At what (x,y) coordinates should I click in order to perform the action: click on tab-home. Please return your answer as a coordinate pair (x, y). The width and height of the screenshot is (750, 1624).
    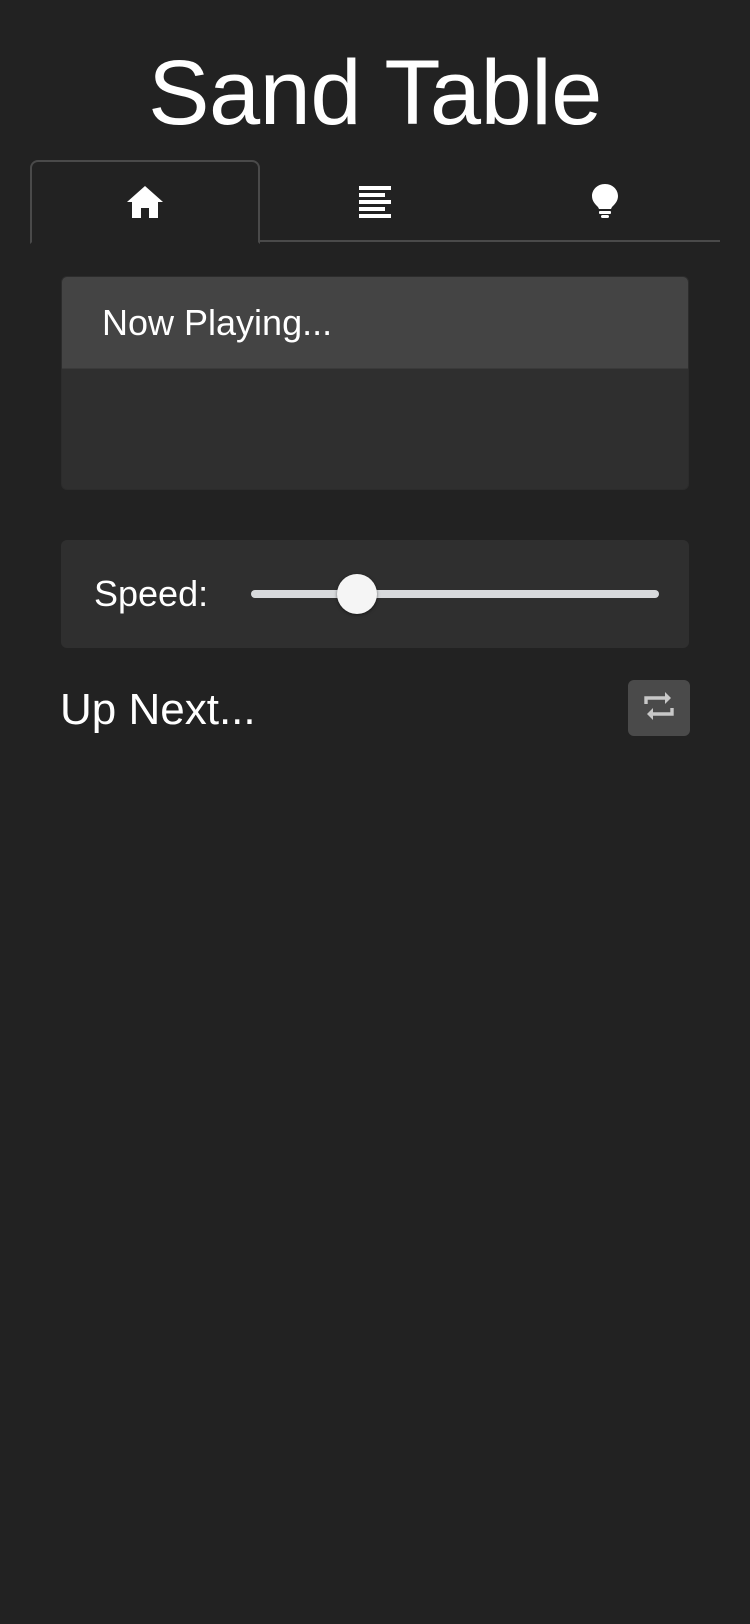
    Looking at the image, I should click on (145, 202).